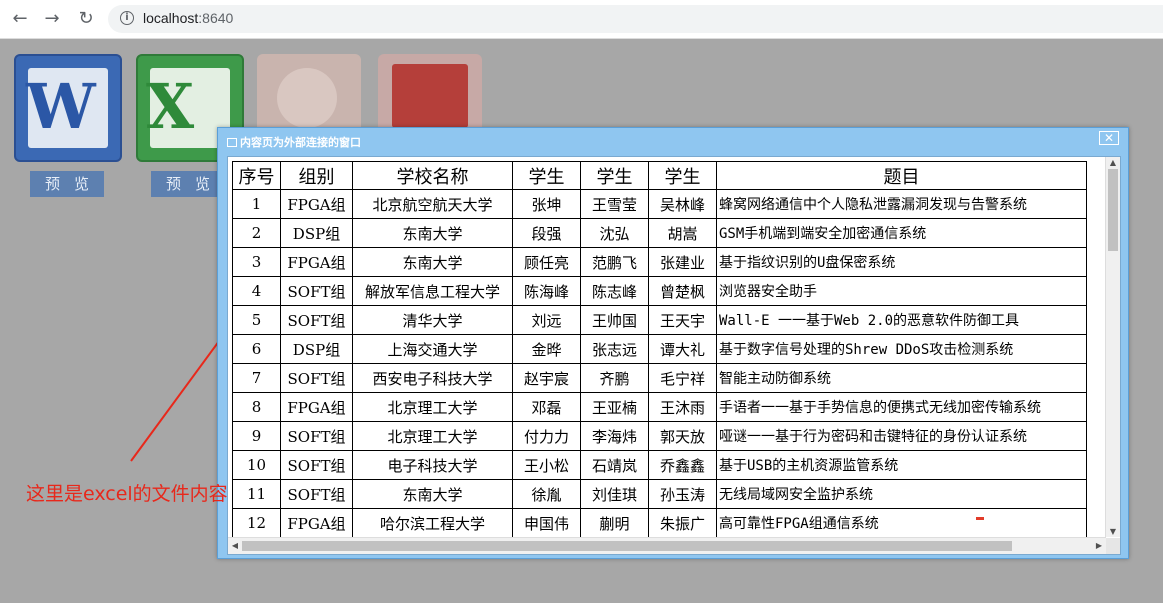 The height and width of the screenshot is (603, 1163). Describe the element at coordinates (901, 494) in the screenshot. I see `table-cell: 无线局域网安全监护系统` at that location.